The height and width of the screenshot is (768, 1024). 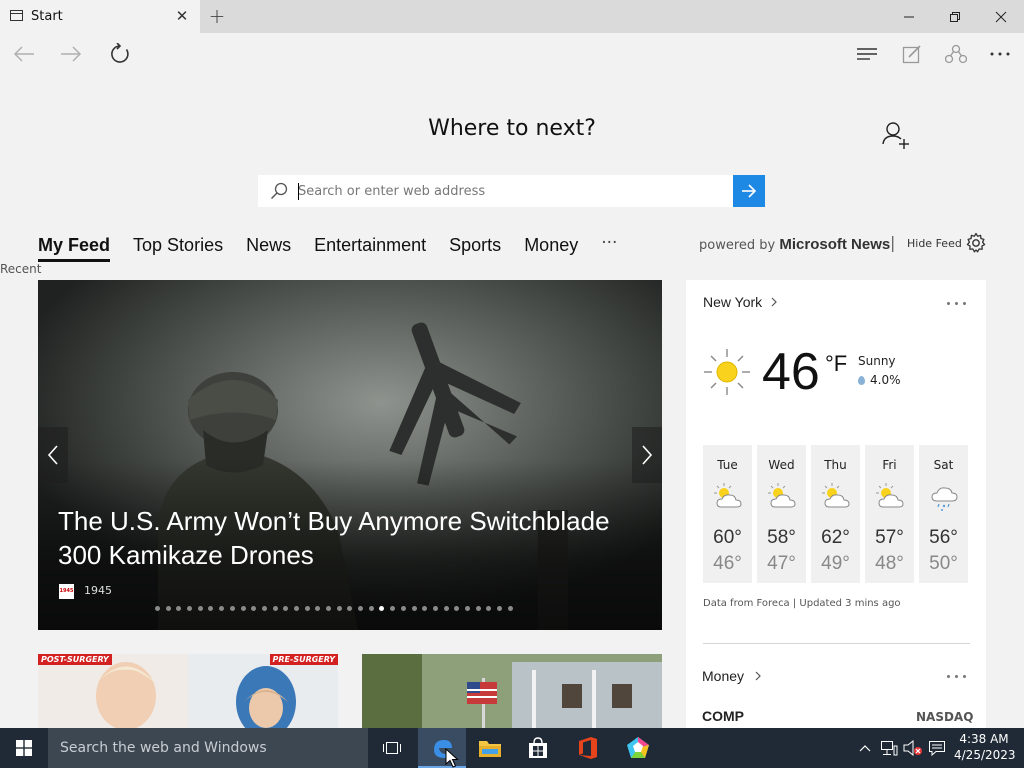 I want to click on taskbar-clock: 4:38 AM 4/25/2023, so click(x=985, y=747).